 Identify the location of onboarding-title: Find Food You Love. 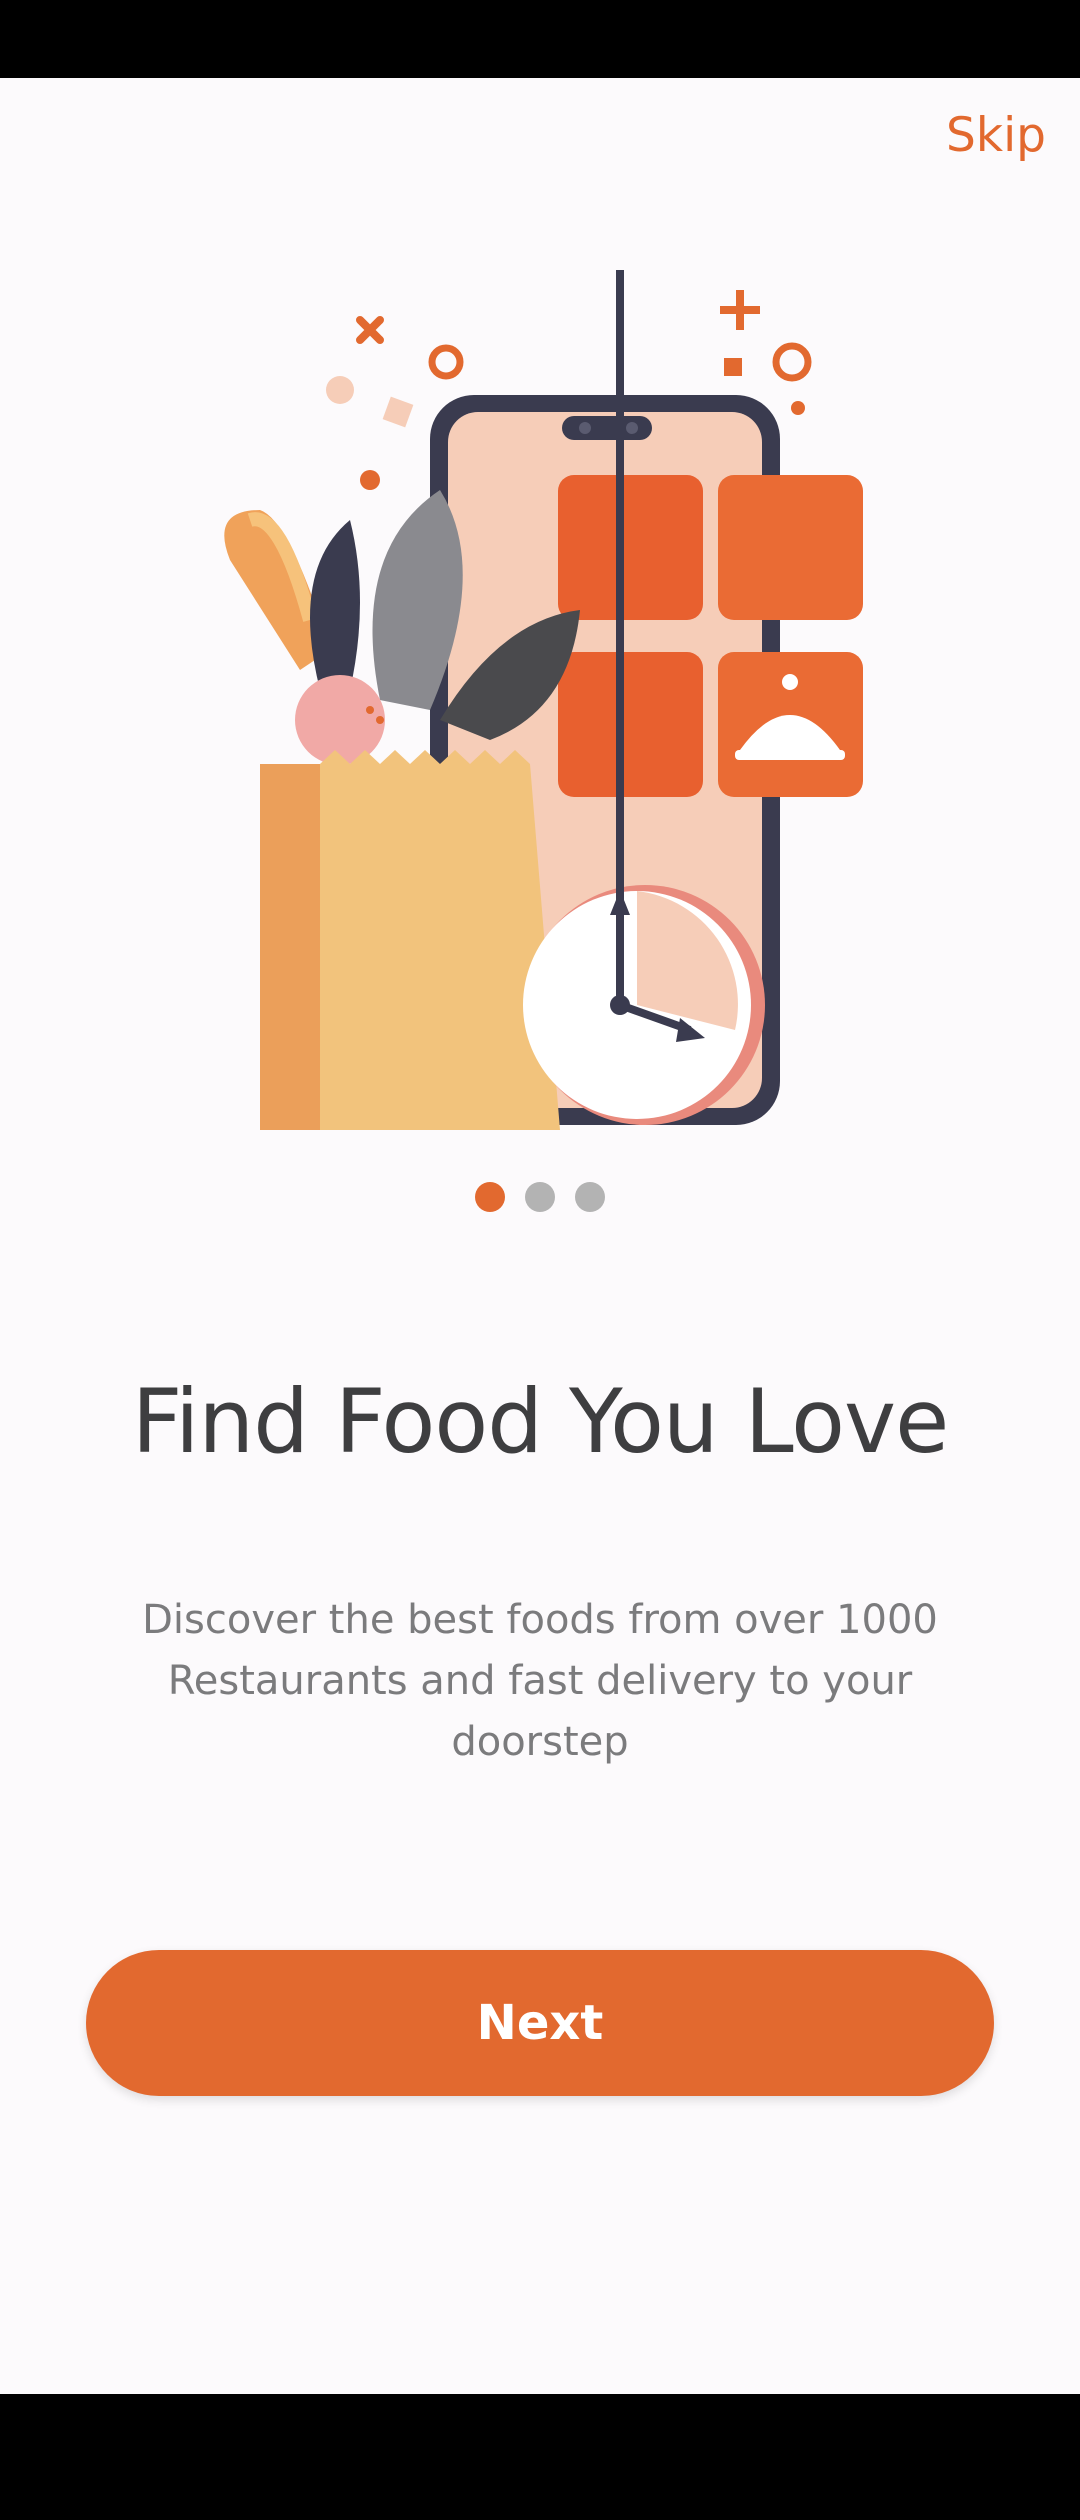
(540, 1421).